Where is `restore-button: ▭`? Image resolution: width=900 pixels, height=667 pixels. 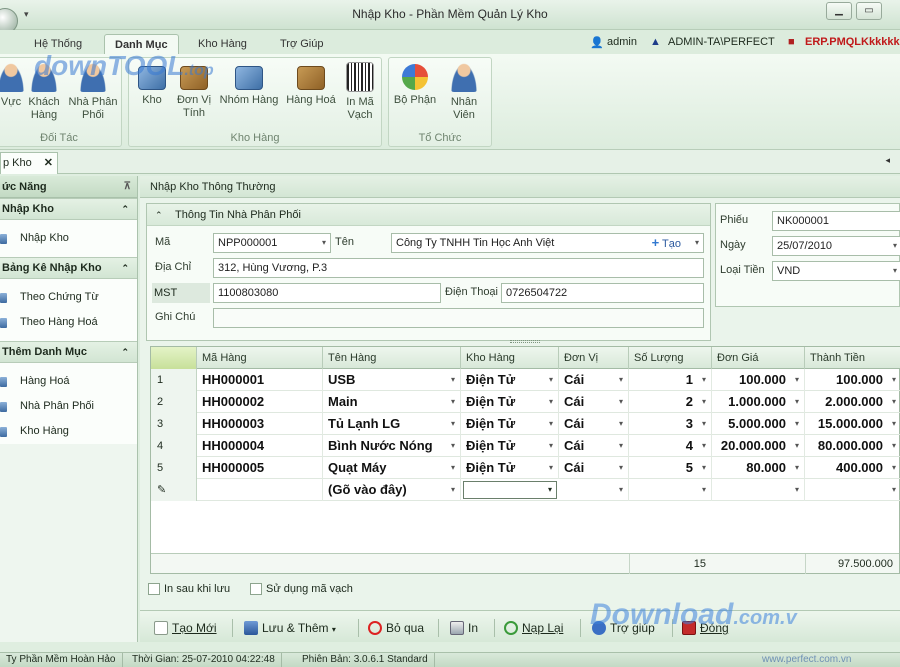
restore-button: ▭ is located at coordinates (869, 11).